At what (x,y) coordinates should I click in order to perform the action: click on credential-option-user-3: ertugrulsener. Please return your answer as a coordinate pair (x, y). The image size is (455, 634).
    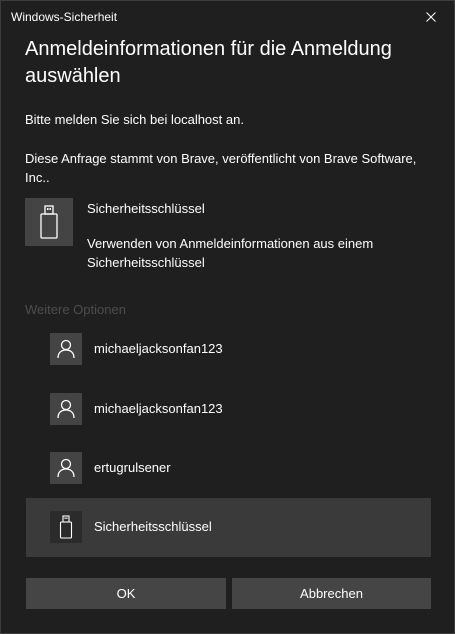
    Looking at the image, I should click on (228, 468).